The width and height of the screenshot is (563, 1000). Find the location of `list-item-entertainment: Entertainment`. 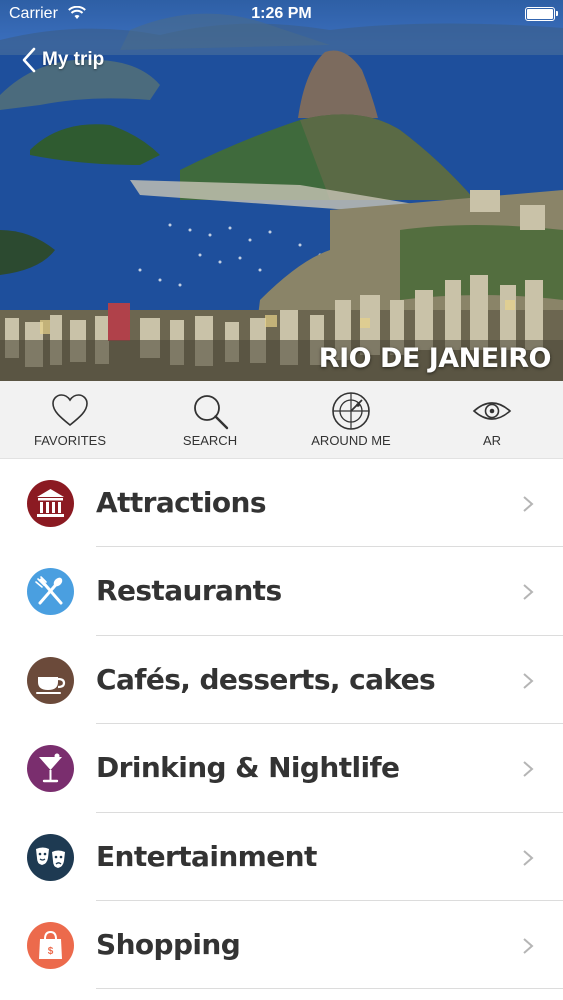

list-item-entertainment: Entertainment is located at coordinates (281, 857).